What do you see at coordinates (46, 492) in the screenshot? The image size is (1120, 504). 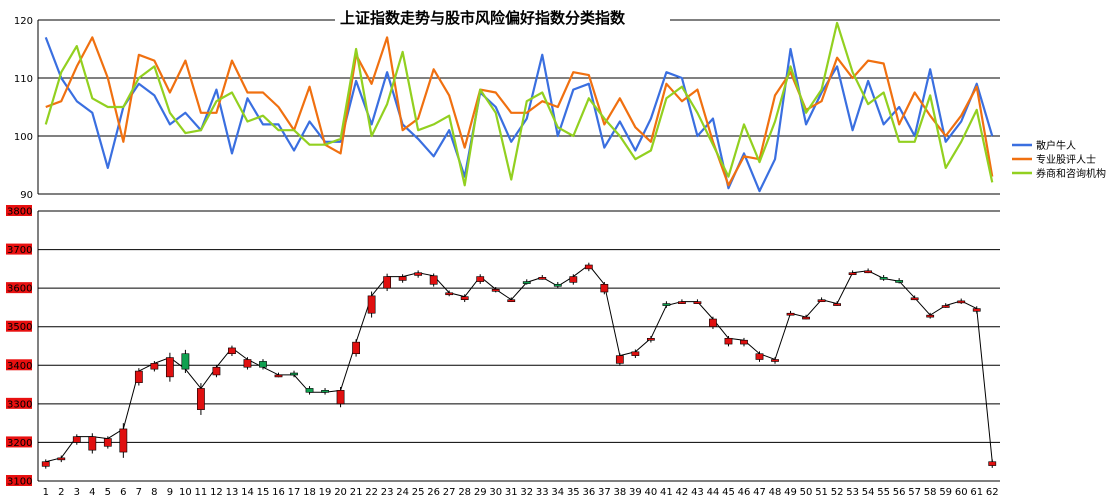 I see `x-tick-label: 1` at bounding box center [46, 492].